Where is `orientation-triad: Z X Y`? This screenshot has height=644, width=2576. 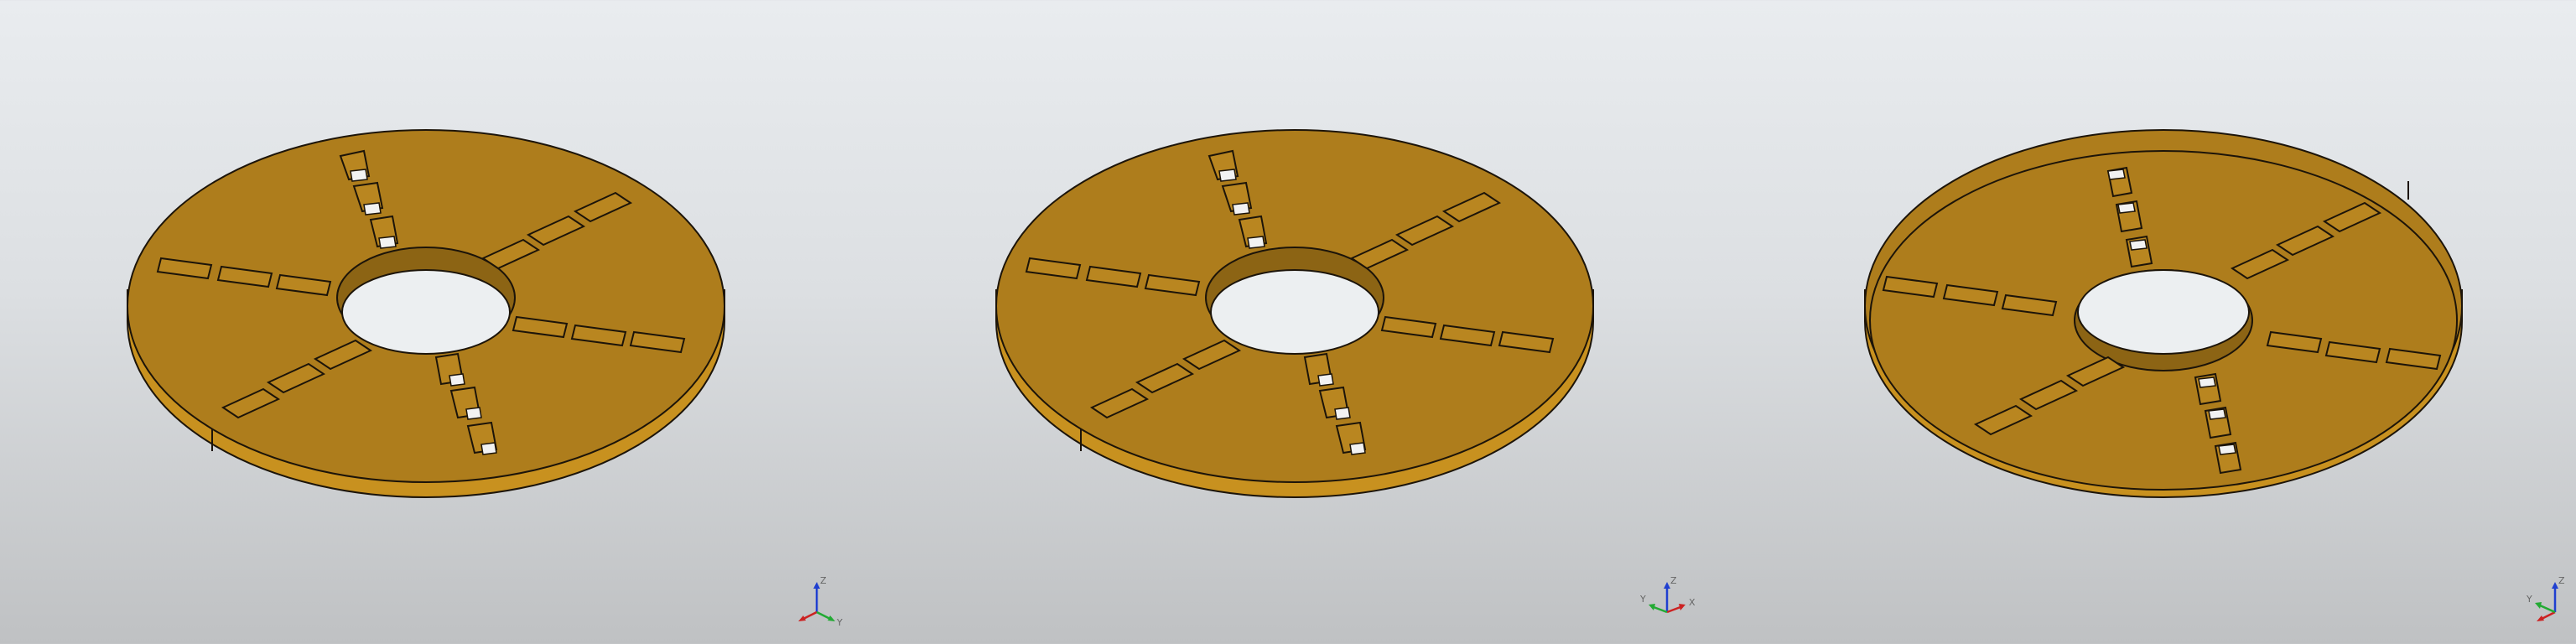
orientation-triad: Z X Y is located at coordinates (1672, 602).